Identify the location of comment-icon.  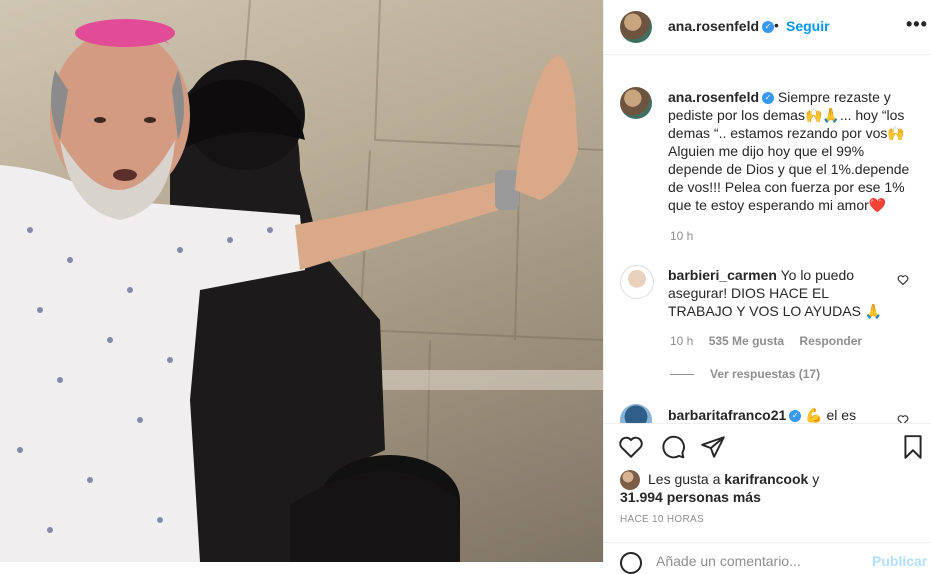
(673, 447).